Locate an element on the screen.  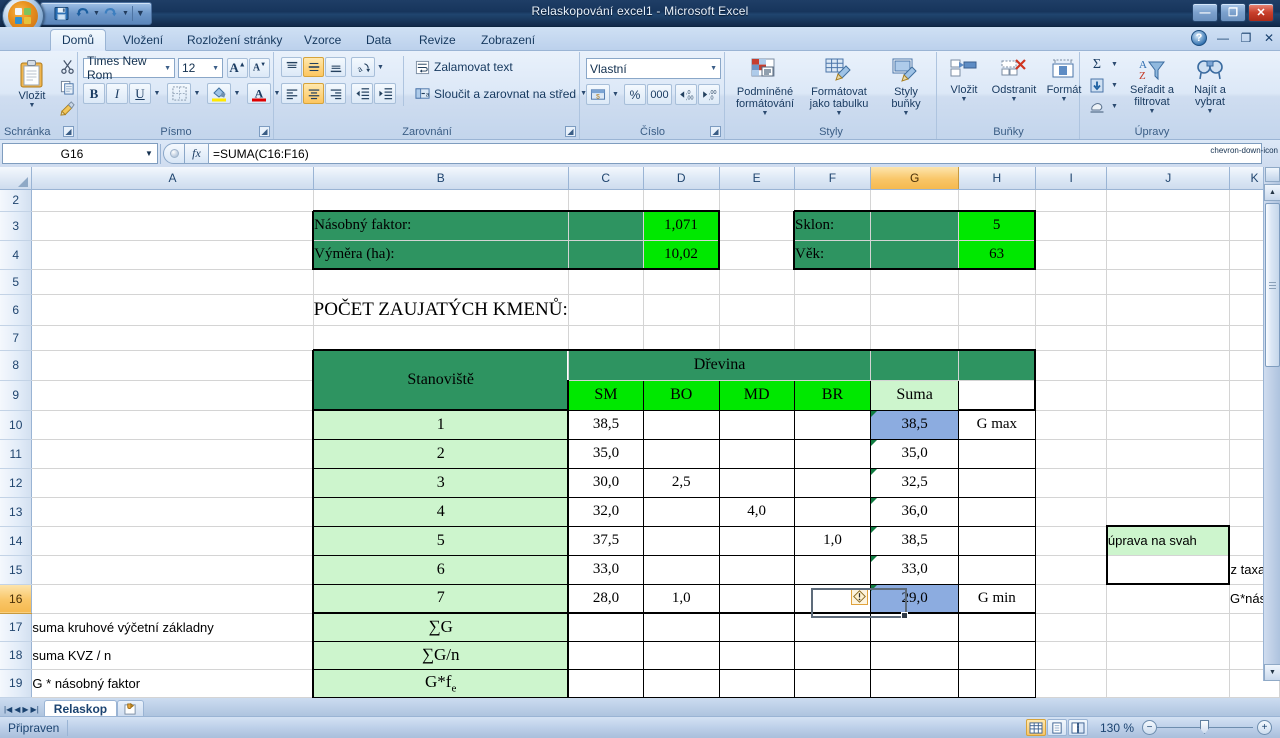
cell-h11-note is located at coordinates (997, 454).